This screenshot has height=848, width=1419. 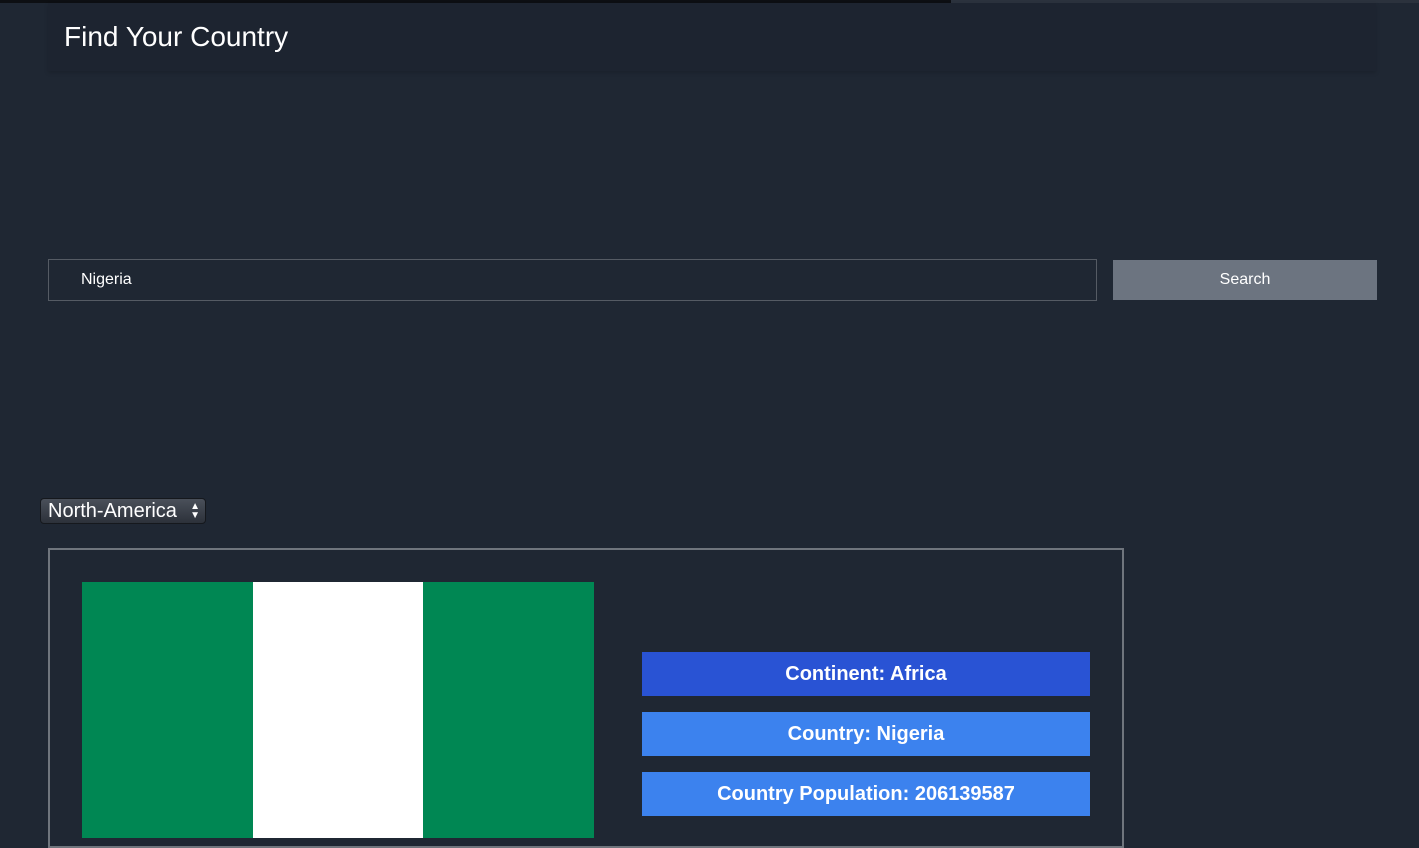 I want to click on population-button: Country Population: 206139587, so click(x=866, y=794).